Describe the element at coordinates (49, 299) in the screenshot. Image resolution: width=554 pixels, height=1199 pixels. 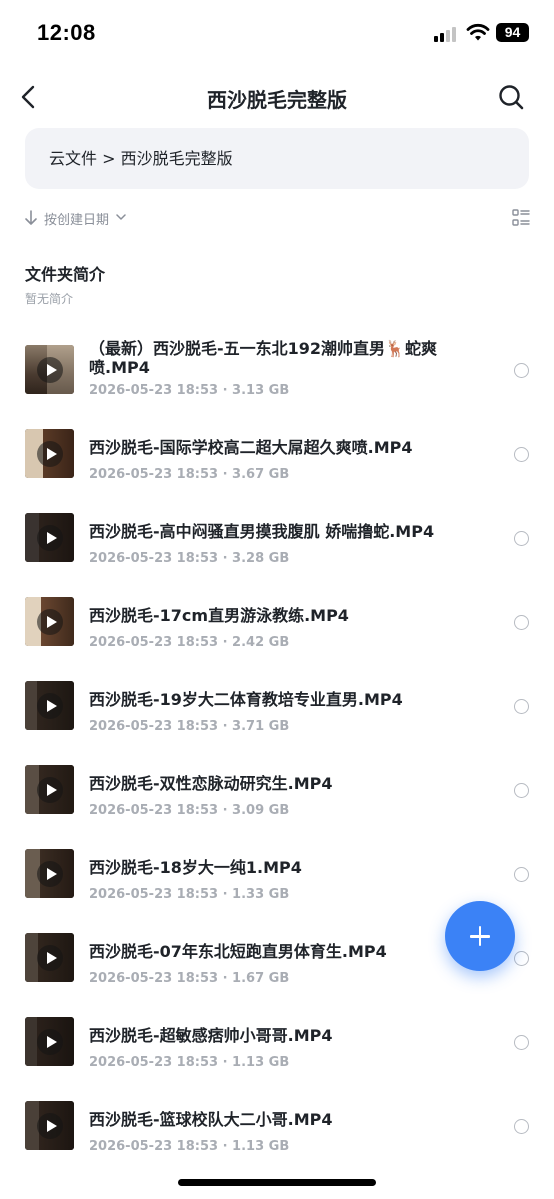
I see `folder-intro-text: 暂无简介` at that location.